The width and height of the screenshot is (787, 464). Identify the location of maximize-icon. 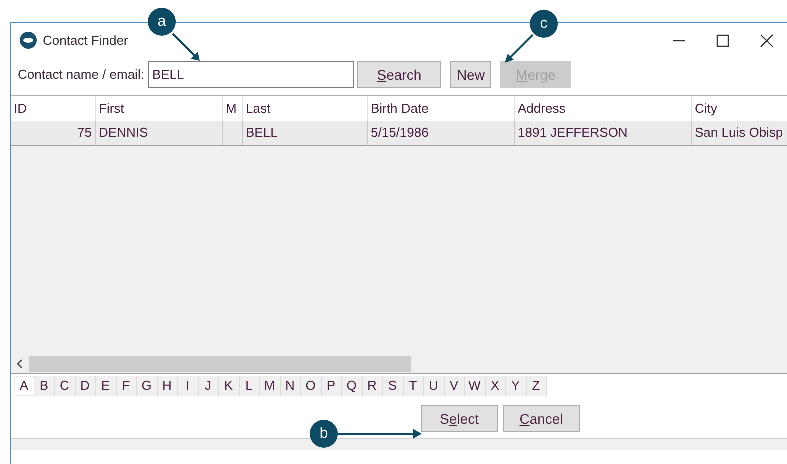
(723, 41).